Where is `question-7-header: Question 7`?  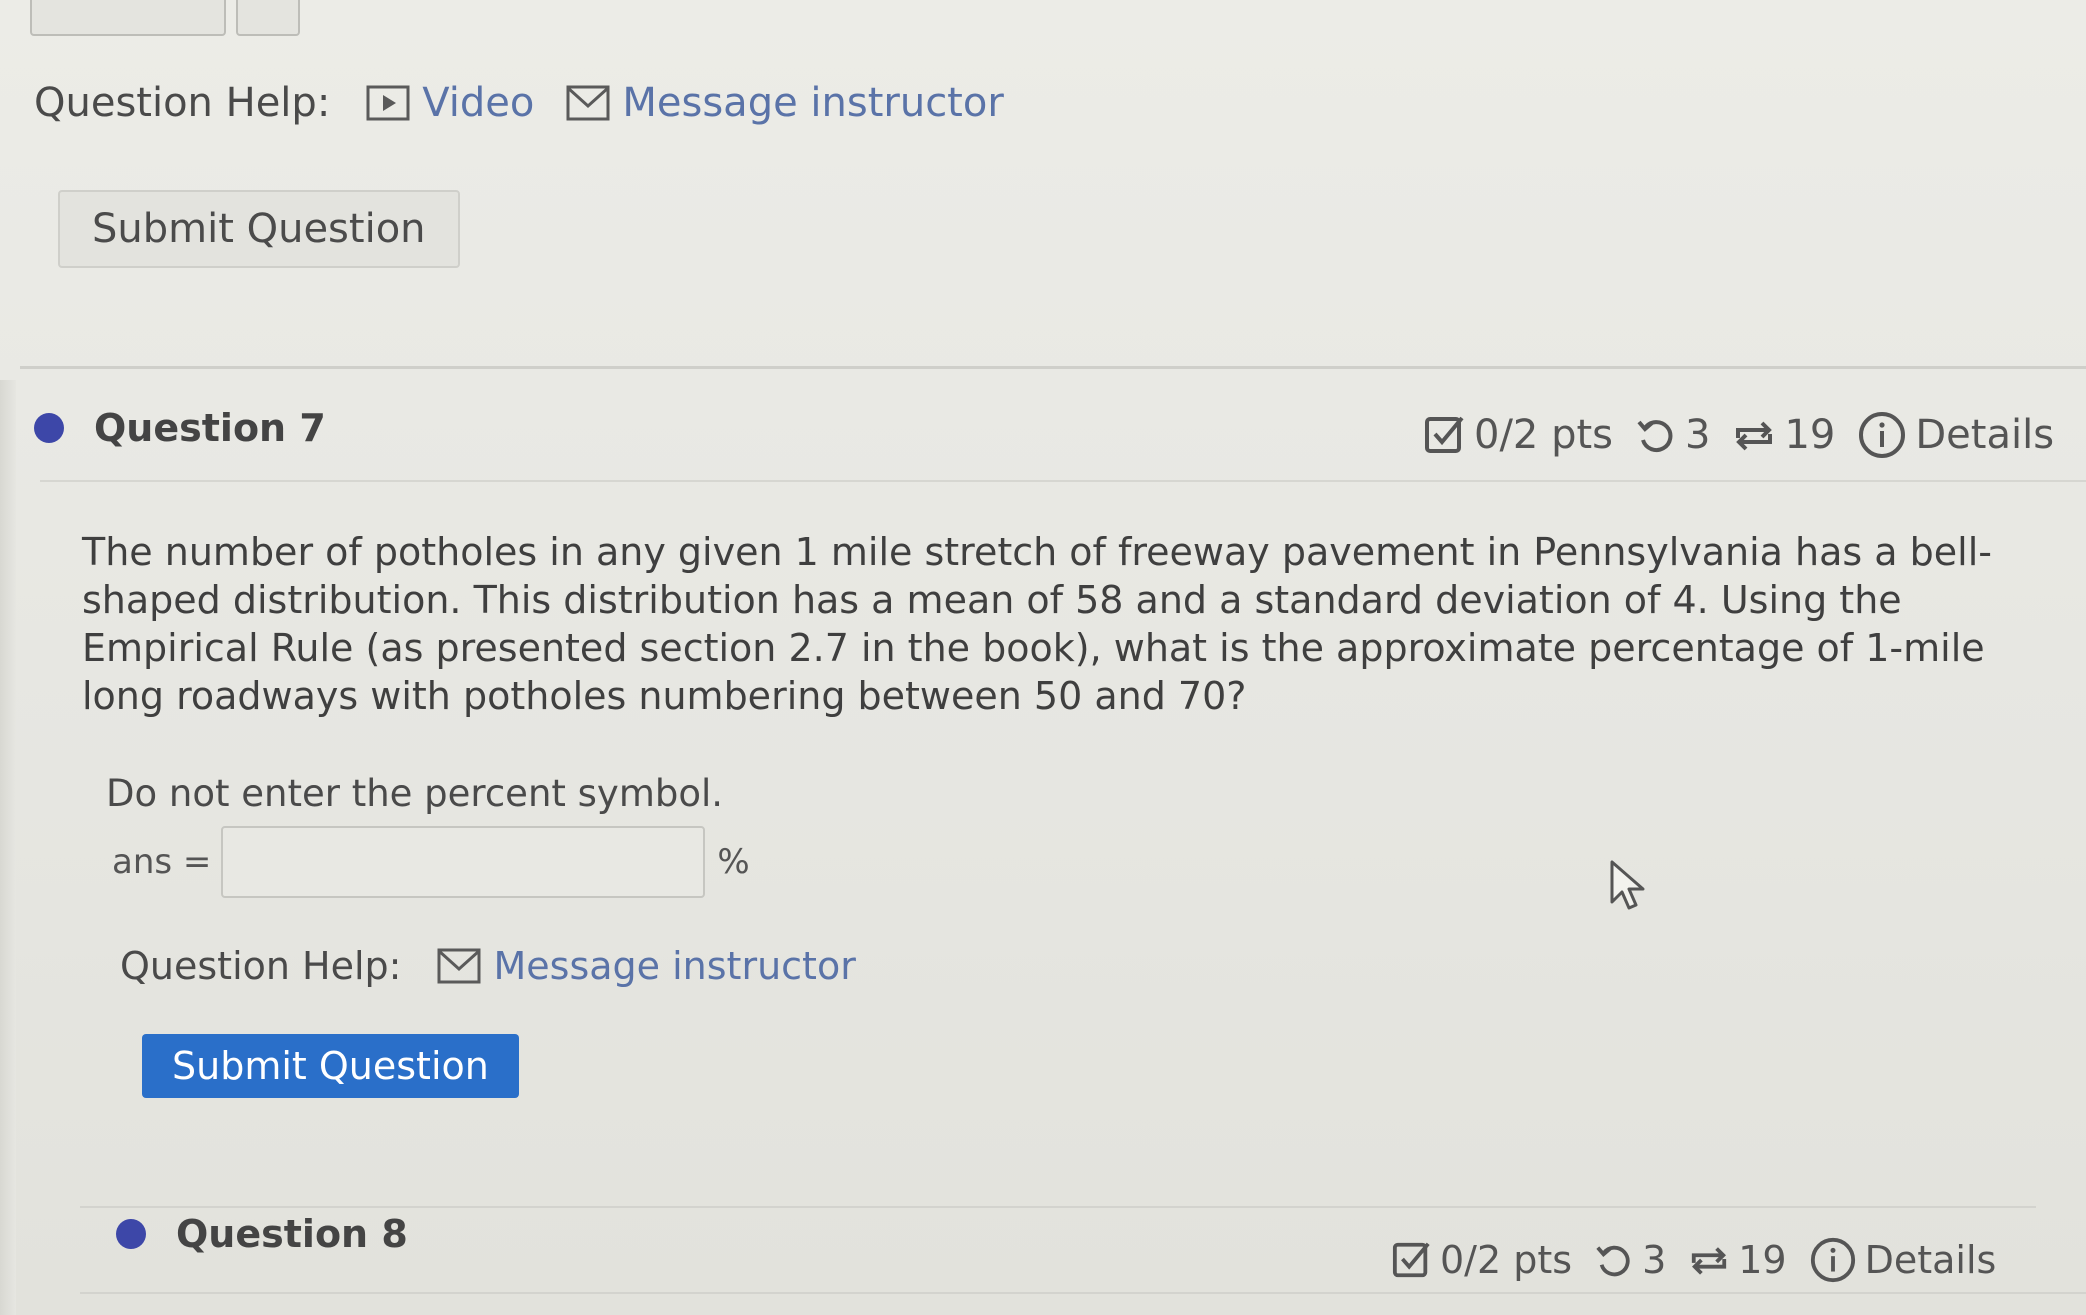
question-7-header: Question 7 is located at coordinates (180, 428).